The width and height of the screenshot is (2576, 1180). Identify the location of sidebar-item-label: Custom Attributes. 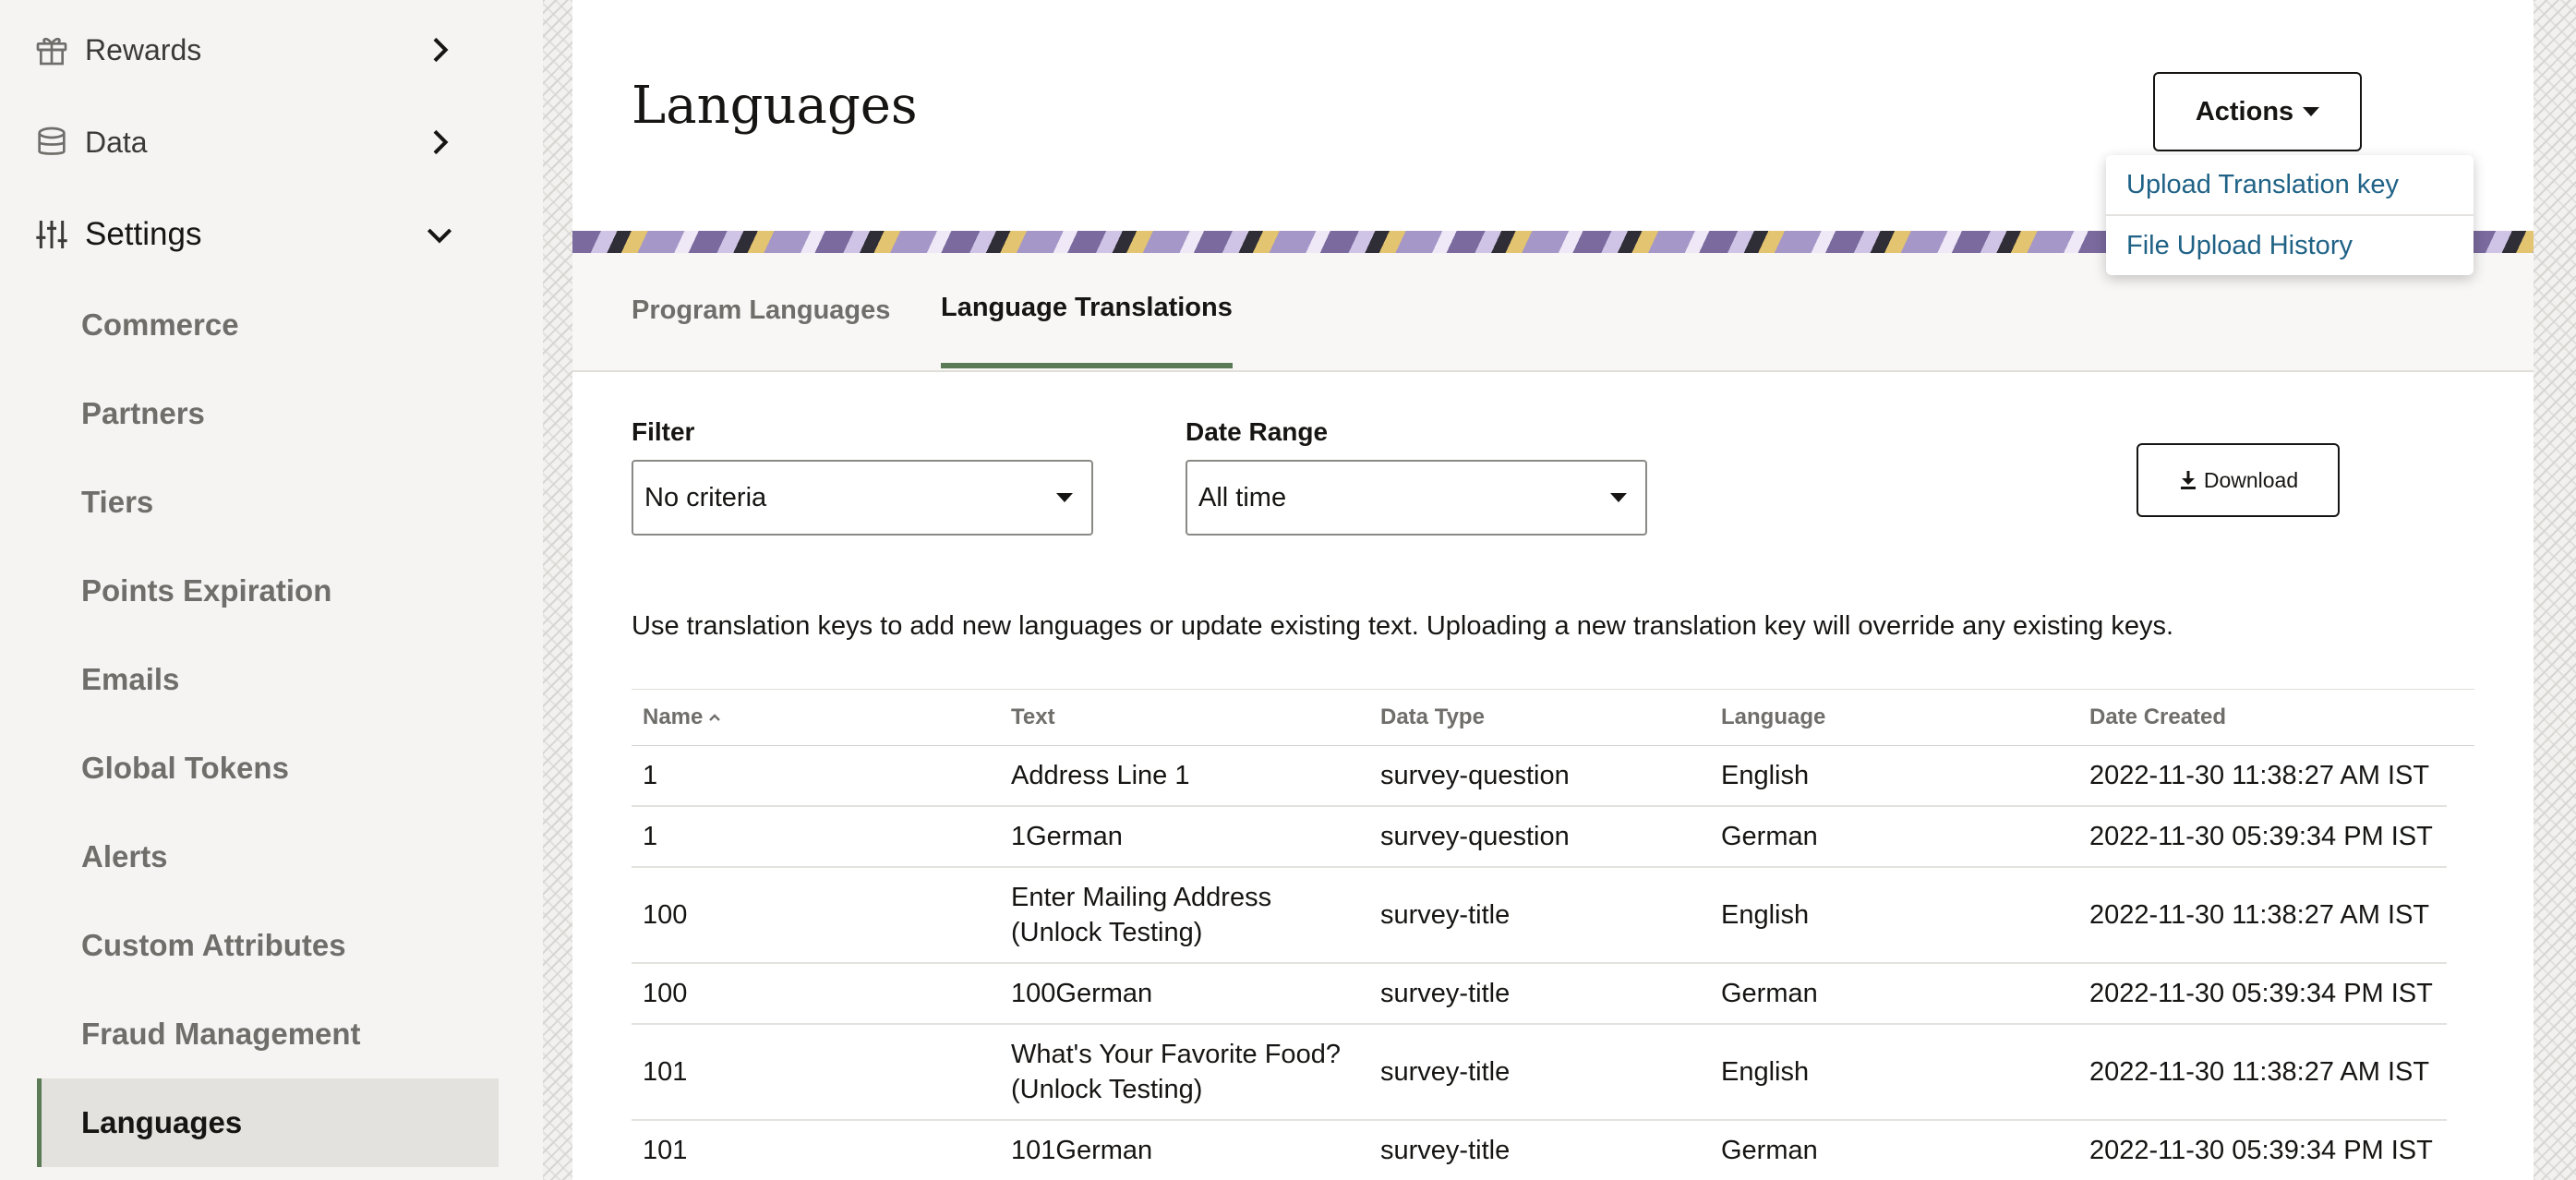
(213, 945).